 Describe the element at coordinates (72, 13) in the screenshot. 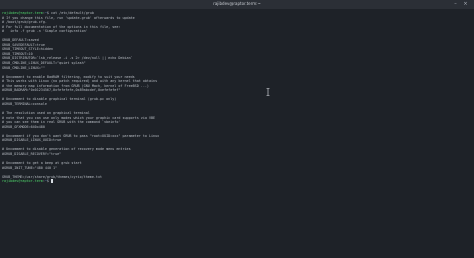

I see `command-text: cat /etc/default/grub` at that location.